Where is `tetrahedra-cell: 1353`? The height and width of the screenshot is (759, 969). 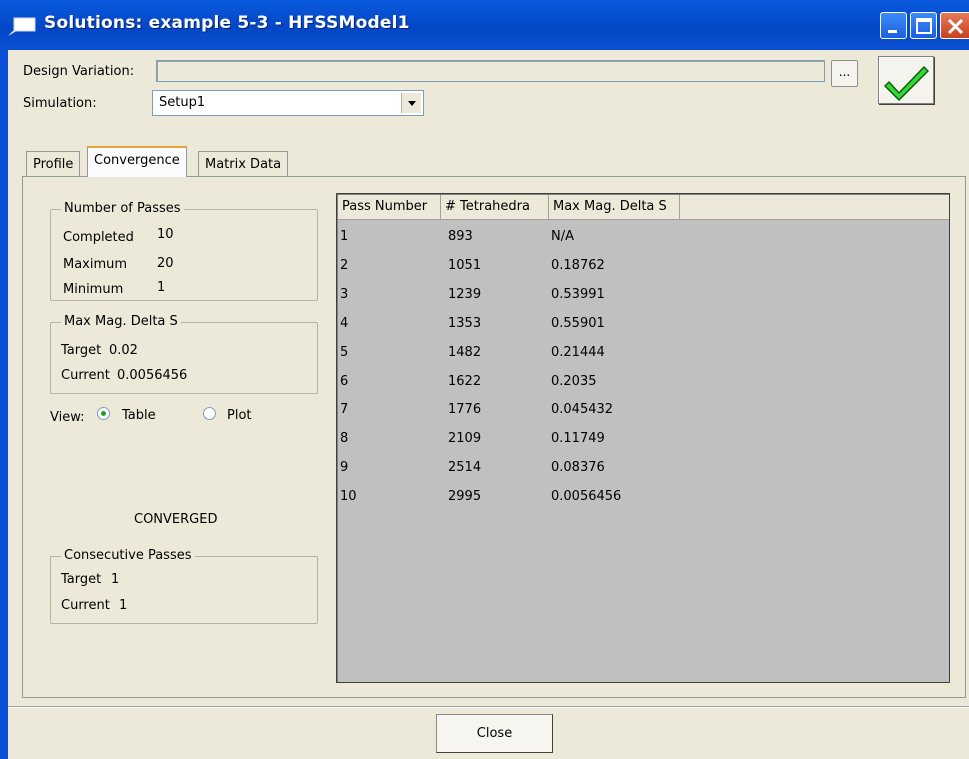
tetrahedra-cell: 1353 is located at coordinates (465, 323).